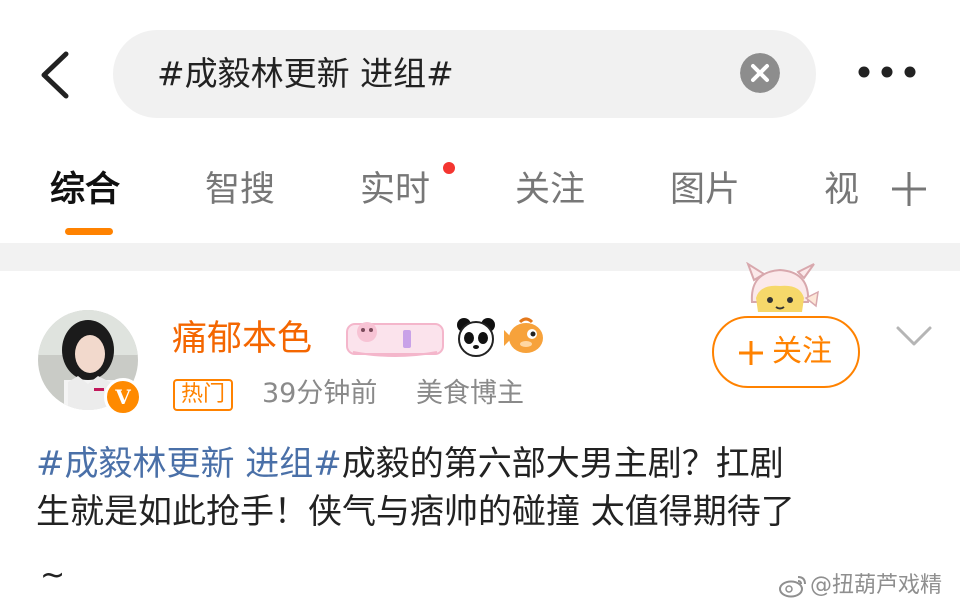 Image resolution: width=960 pixels, height=610 pixels. What do you see at coordinates (464, 74) in the screenshot?
I see `search-input: #成毅林更新 进组#` at bounding box center [464, 74].